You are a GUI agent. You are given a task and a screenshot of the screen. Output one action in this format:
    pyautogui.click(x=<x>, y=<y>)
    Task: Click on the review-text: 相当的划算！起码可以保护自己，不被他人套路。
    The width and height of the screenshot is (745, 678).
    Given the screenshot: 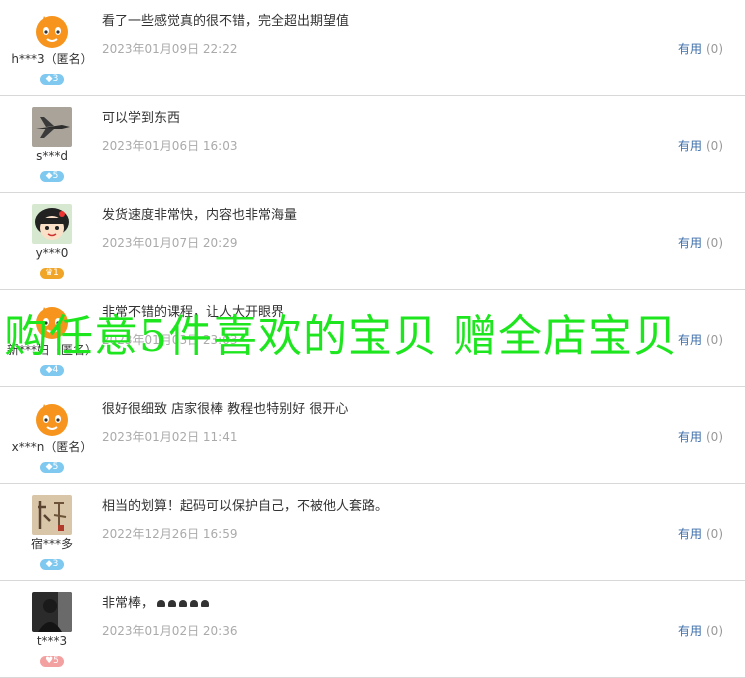 What is the action you would take?
    pyautogui.click(x=245, y=506)
    